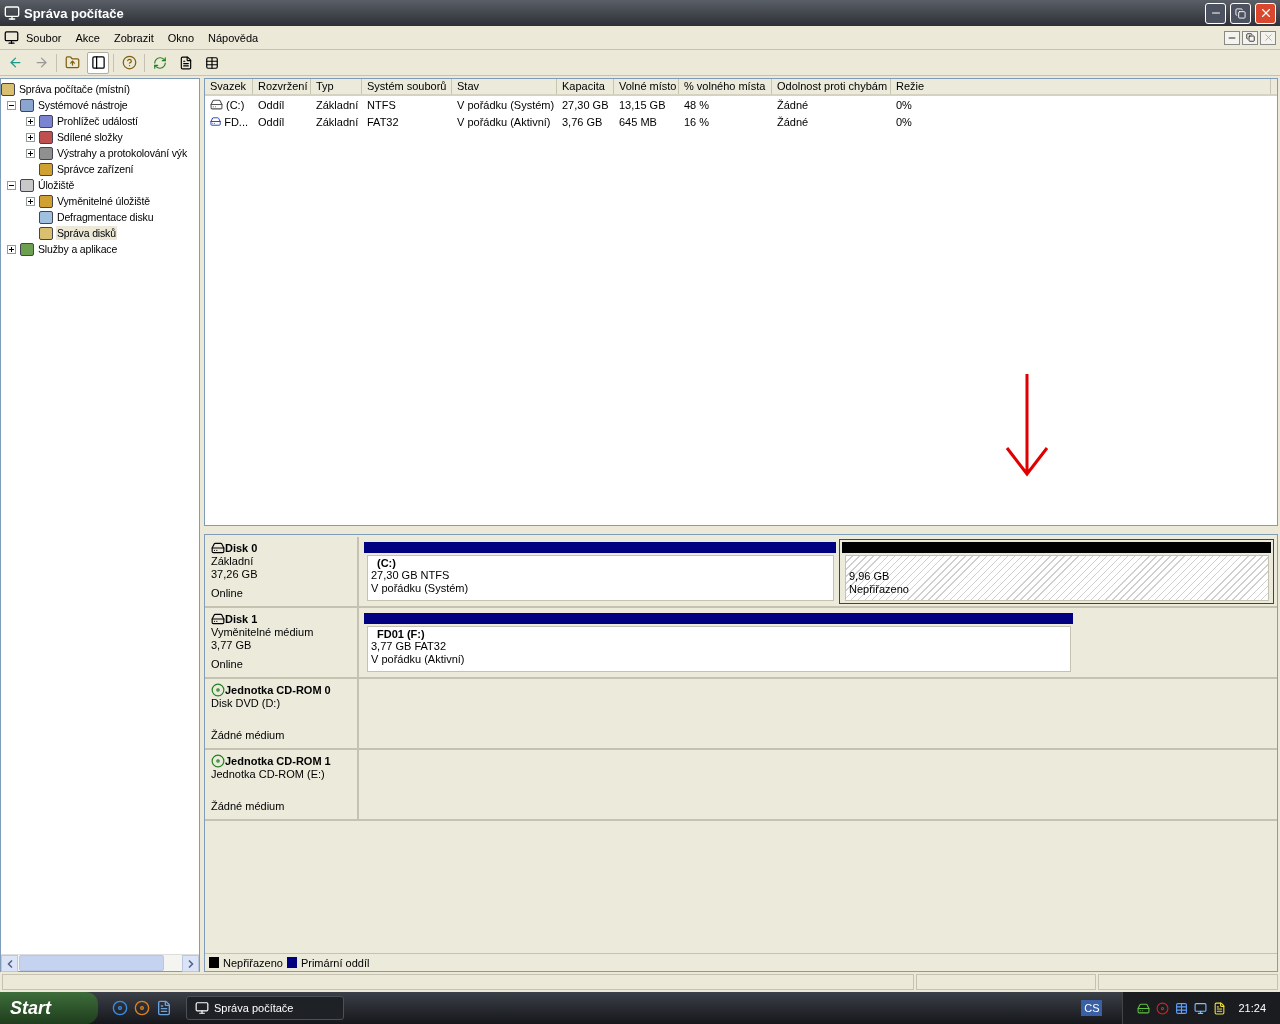  Describe the element at coordinates (265, 1008) in the screenshot. I see `taskbar-button: Správa počítače` at that location.